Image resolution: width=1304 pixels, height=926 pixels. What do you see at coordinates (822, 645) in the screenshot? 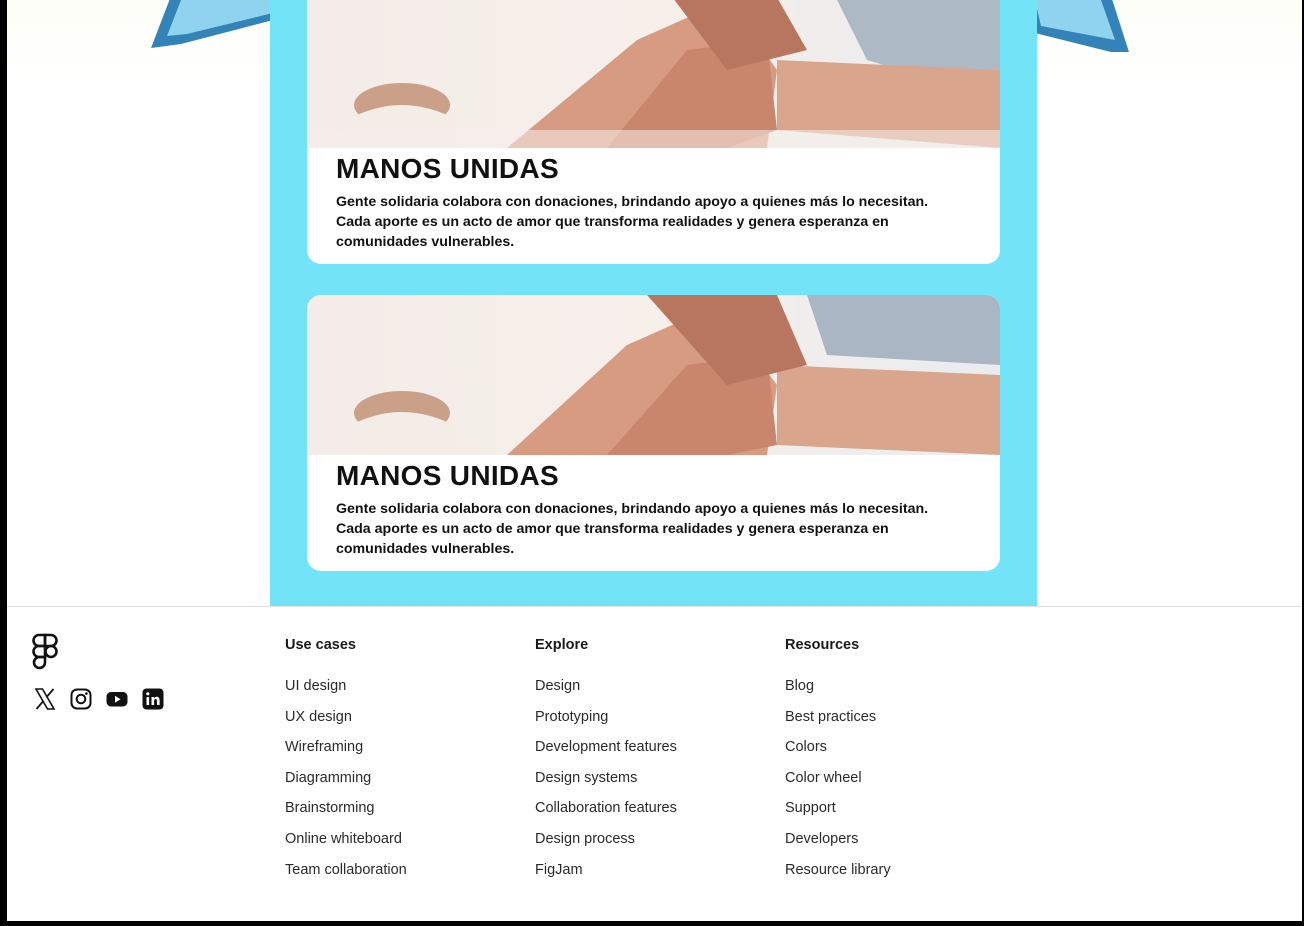
I see `footer-heading: Resources` at bounding box center [822, 645].